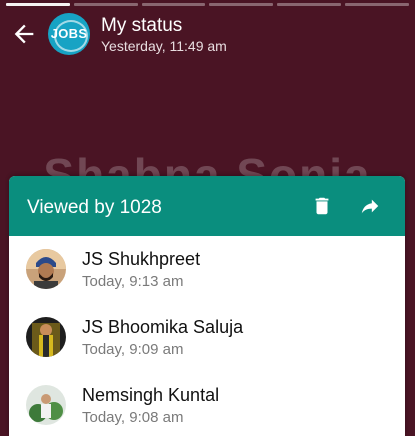 This screenshot has width=415, height=436. What do you see at coordinates (151, 395) in the screenshot?
I see `viewer-name: Nemsingh Kuntal` at bounding box center [151, 395].